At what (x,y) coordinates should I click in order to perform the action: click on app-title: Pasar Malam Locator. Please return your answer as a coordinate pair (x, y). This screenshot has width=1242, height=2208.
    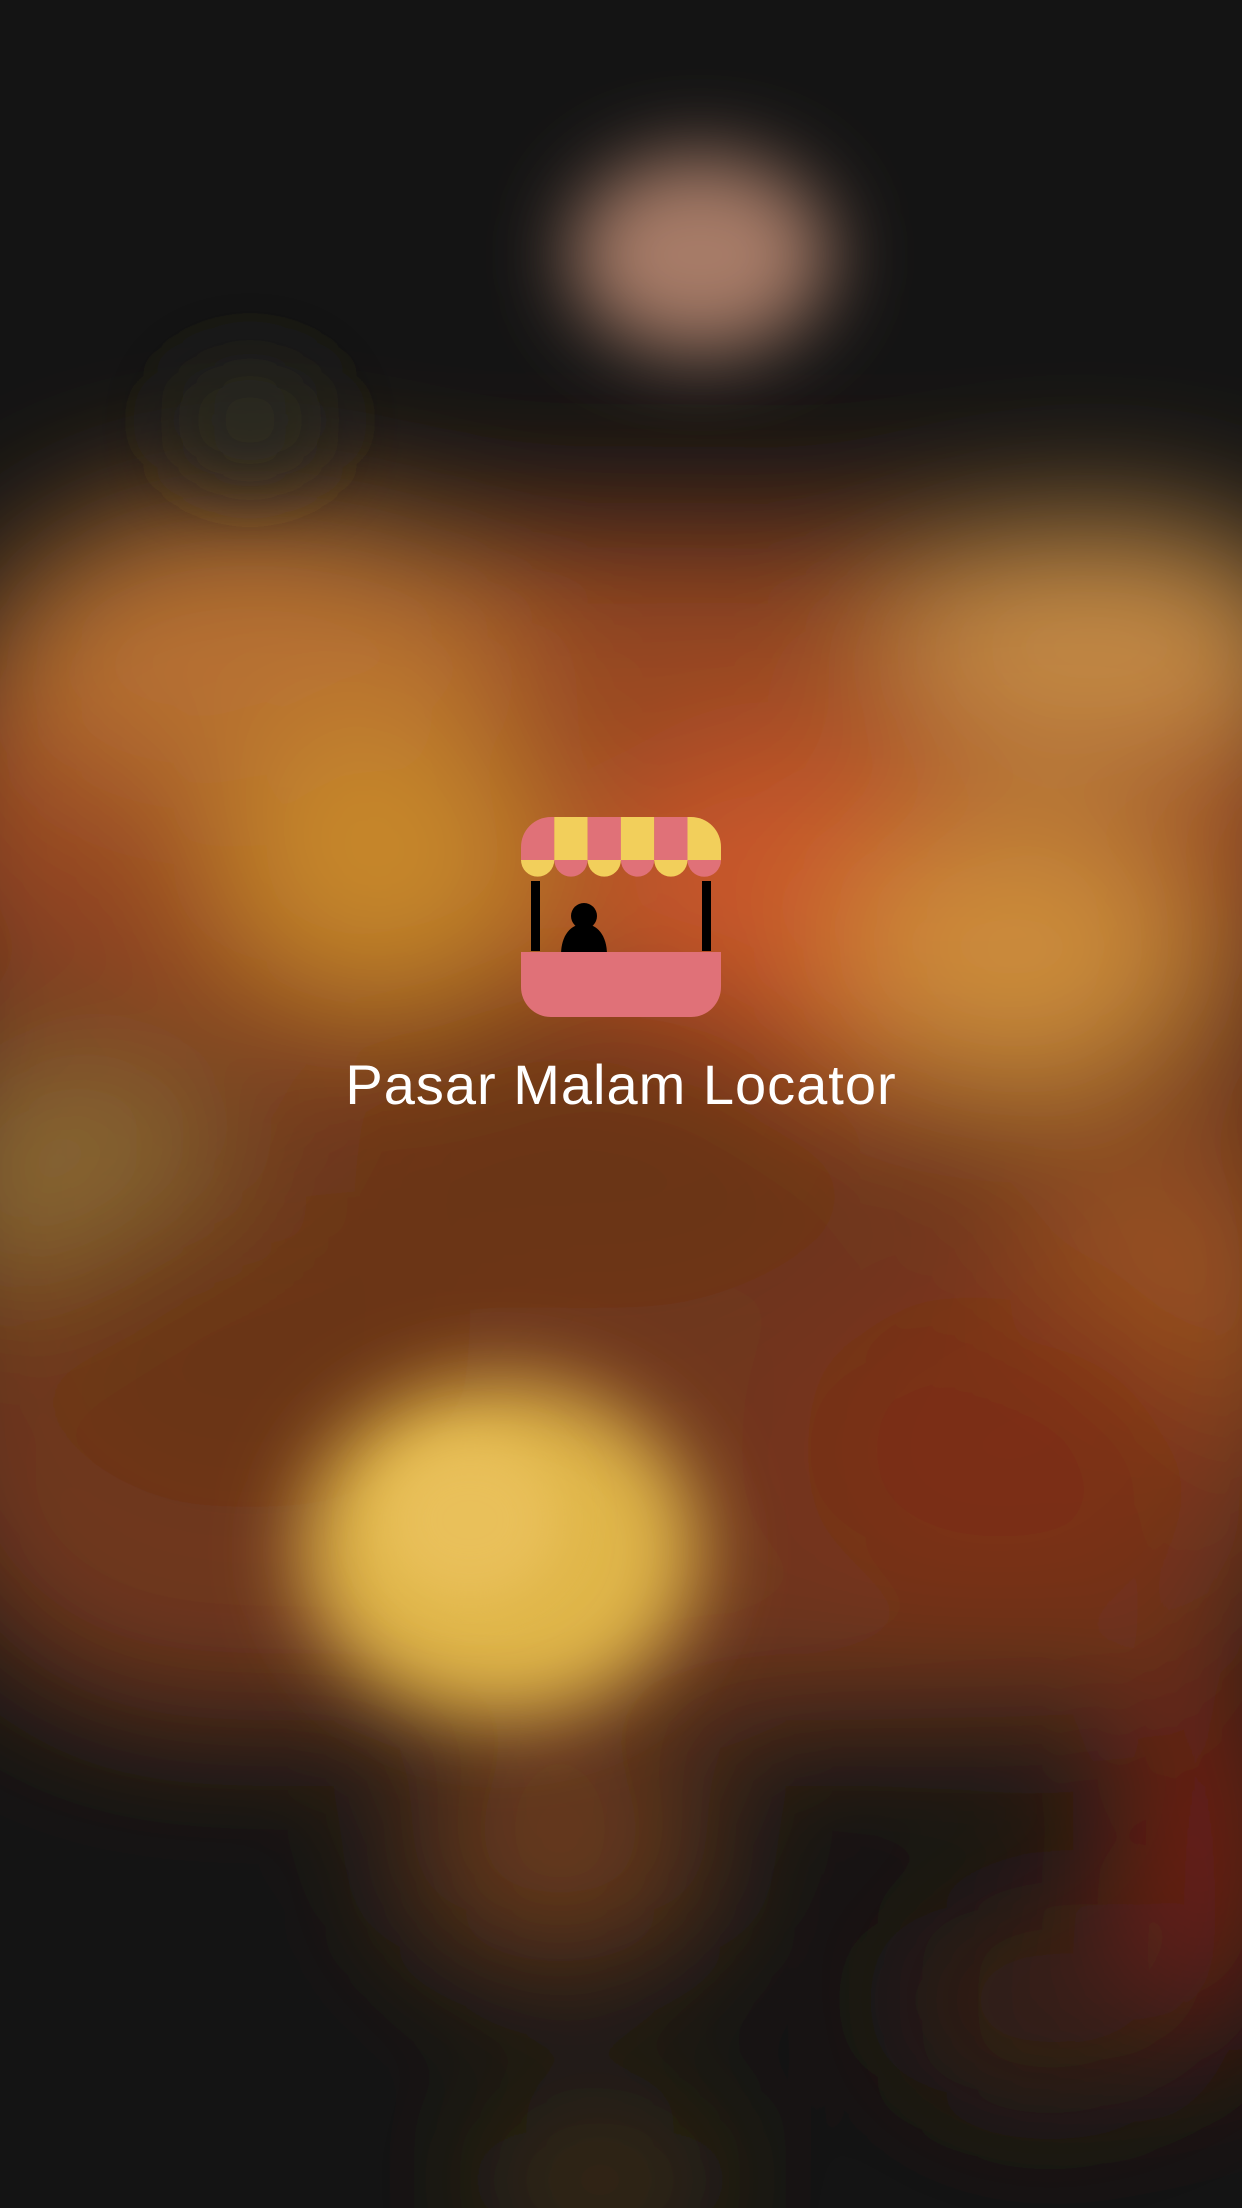
    Looking at the image, I should click on (621, 1084).